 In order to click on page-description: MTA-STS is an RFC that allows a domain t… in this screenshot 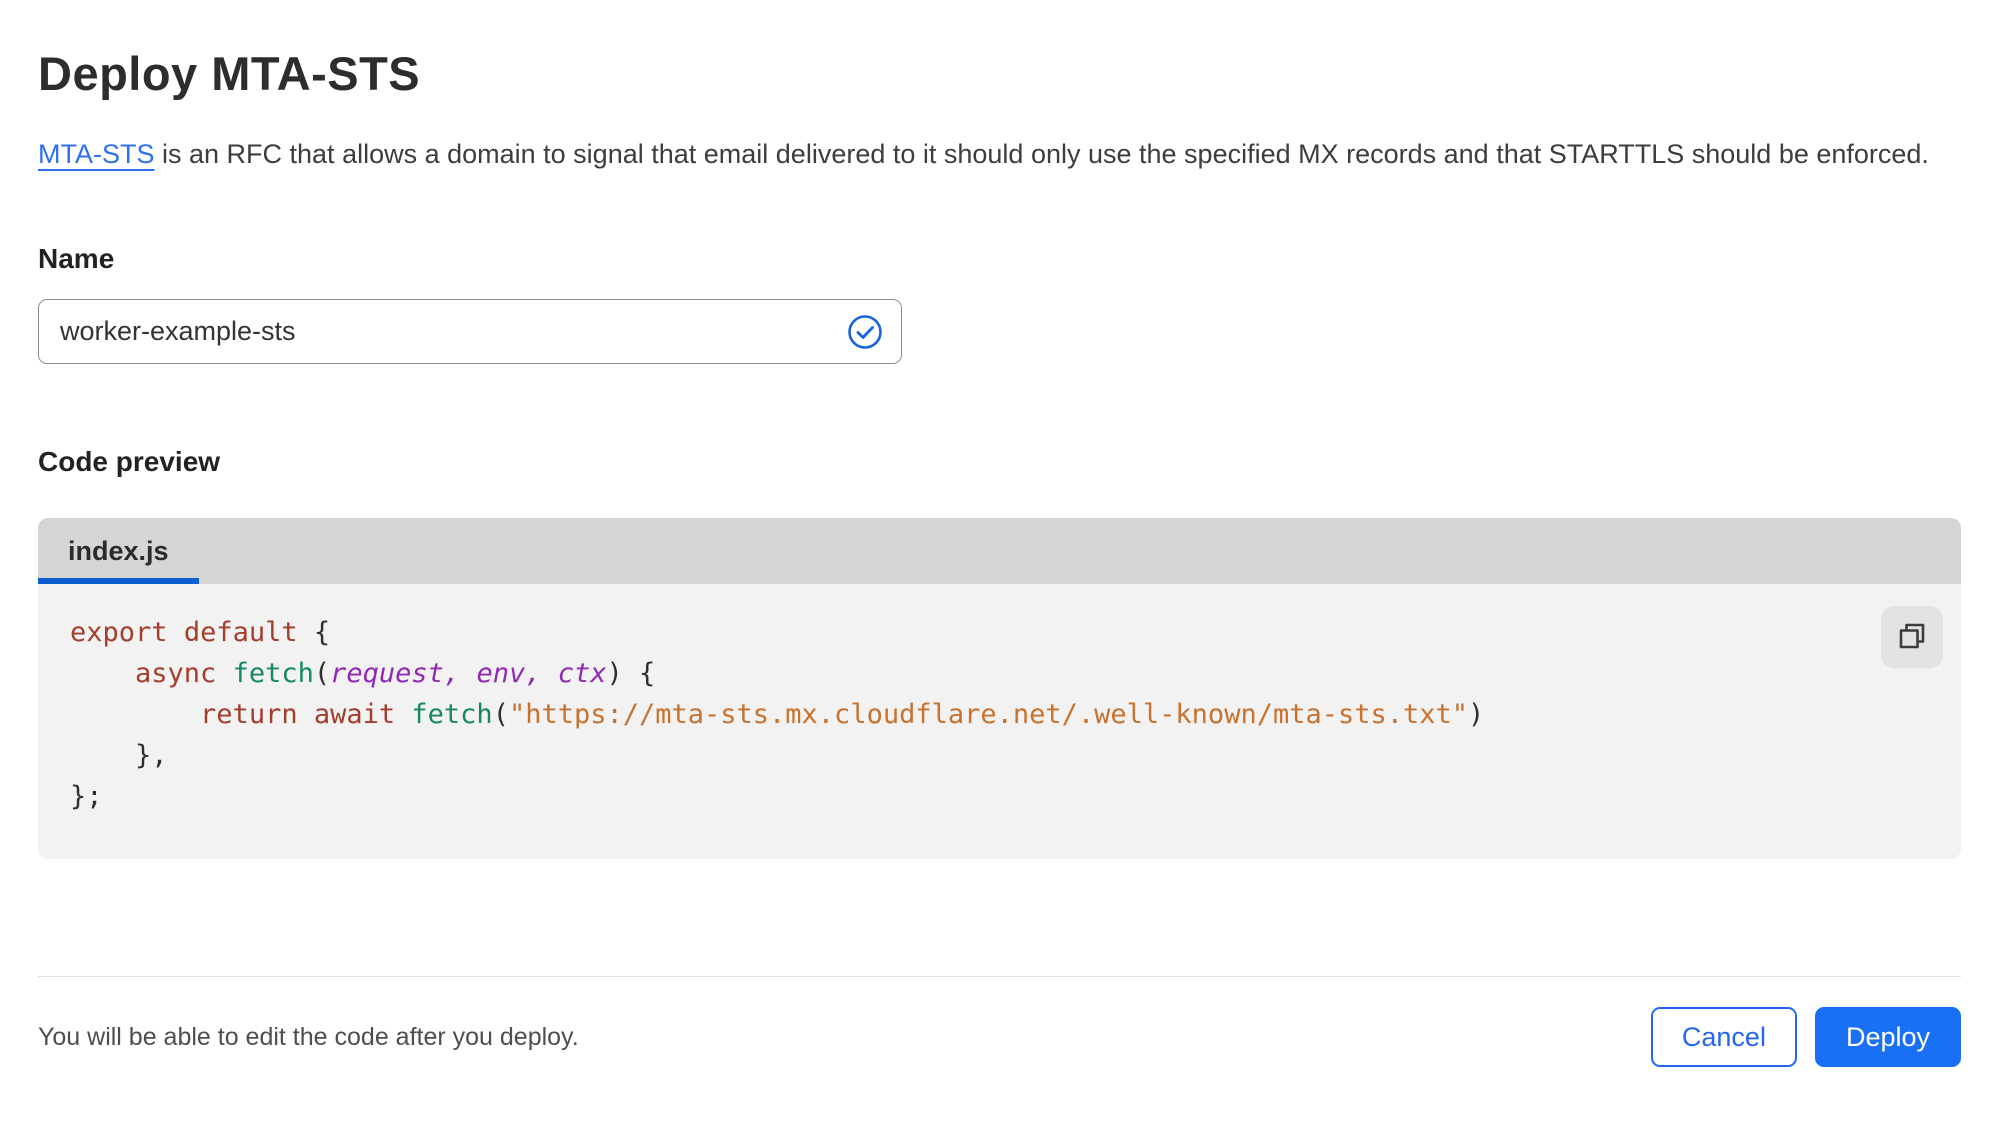, I will do `click(993, 154)`.